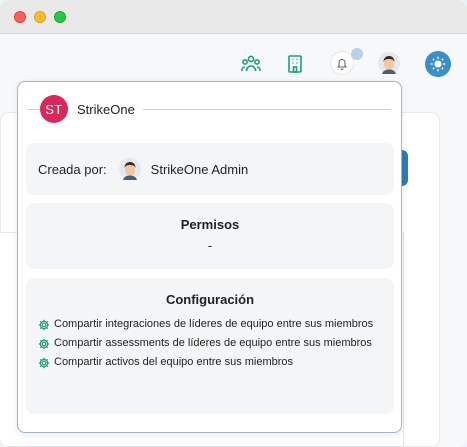 The height and width of the screenshot is (447, 467). What do you see at coordinates (210, 299) in the screenshot?
I see `configuration-title: Configuración` at bounding box center [210, 299].